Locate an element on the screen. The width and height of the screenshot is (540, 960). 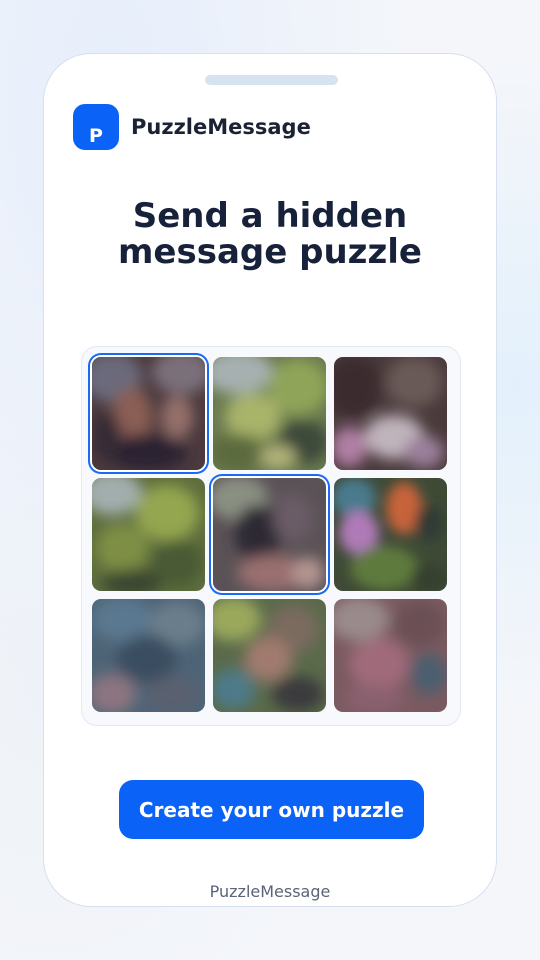
page-title: Send a hidden message puzzle is located at coordinates (270, 234).